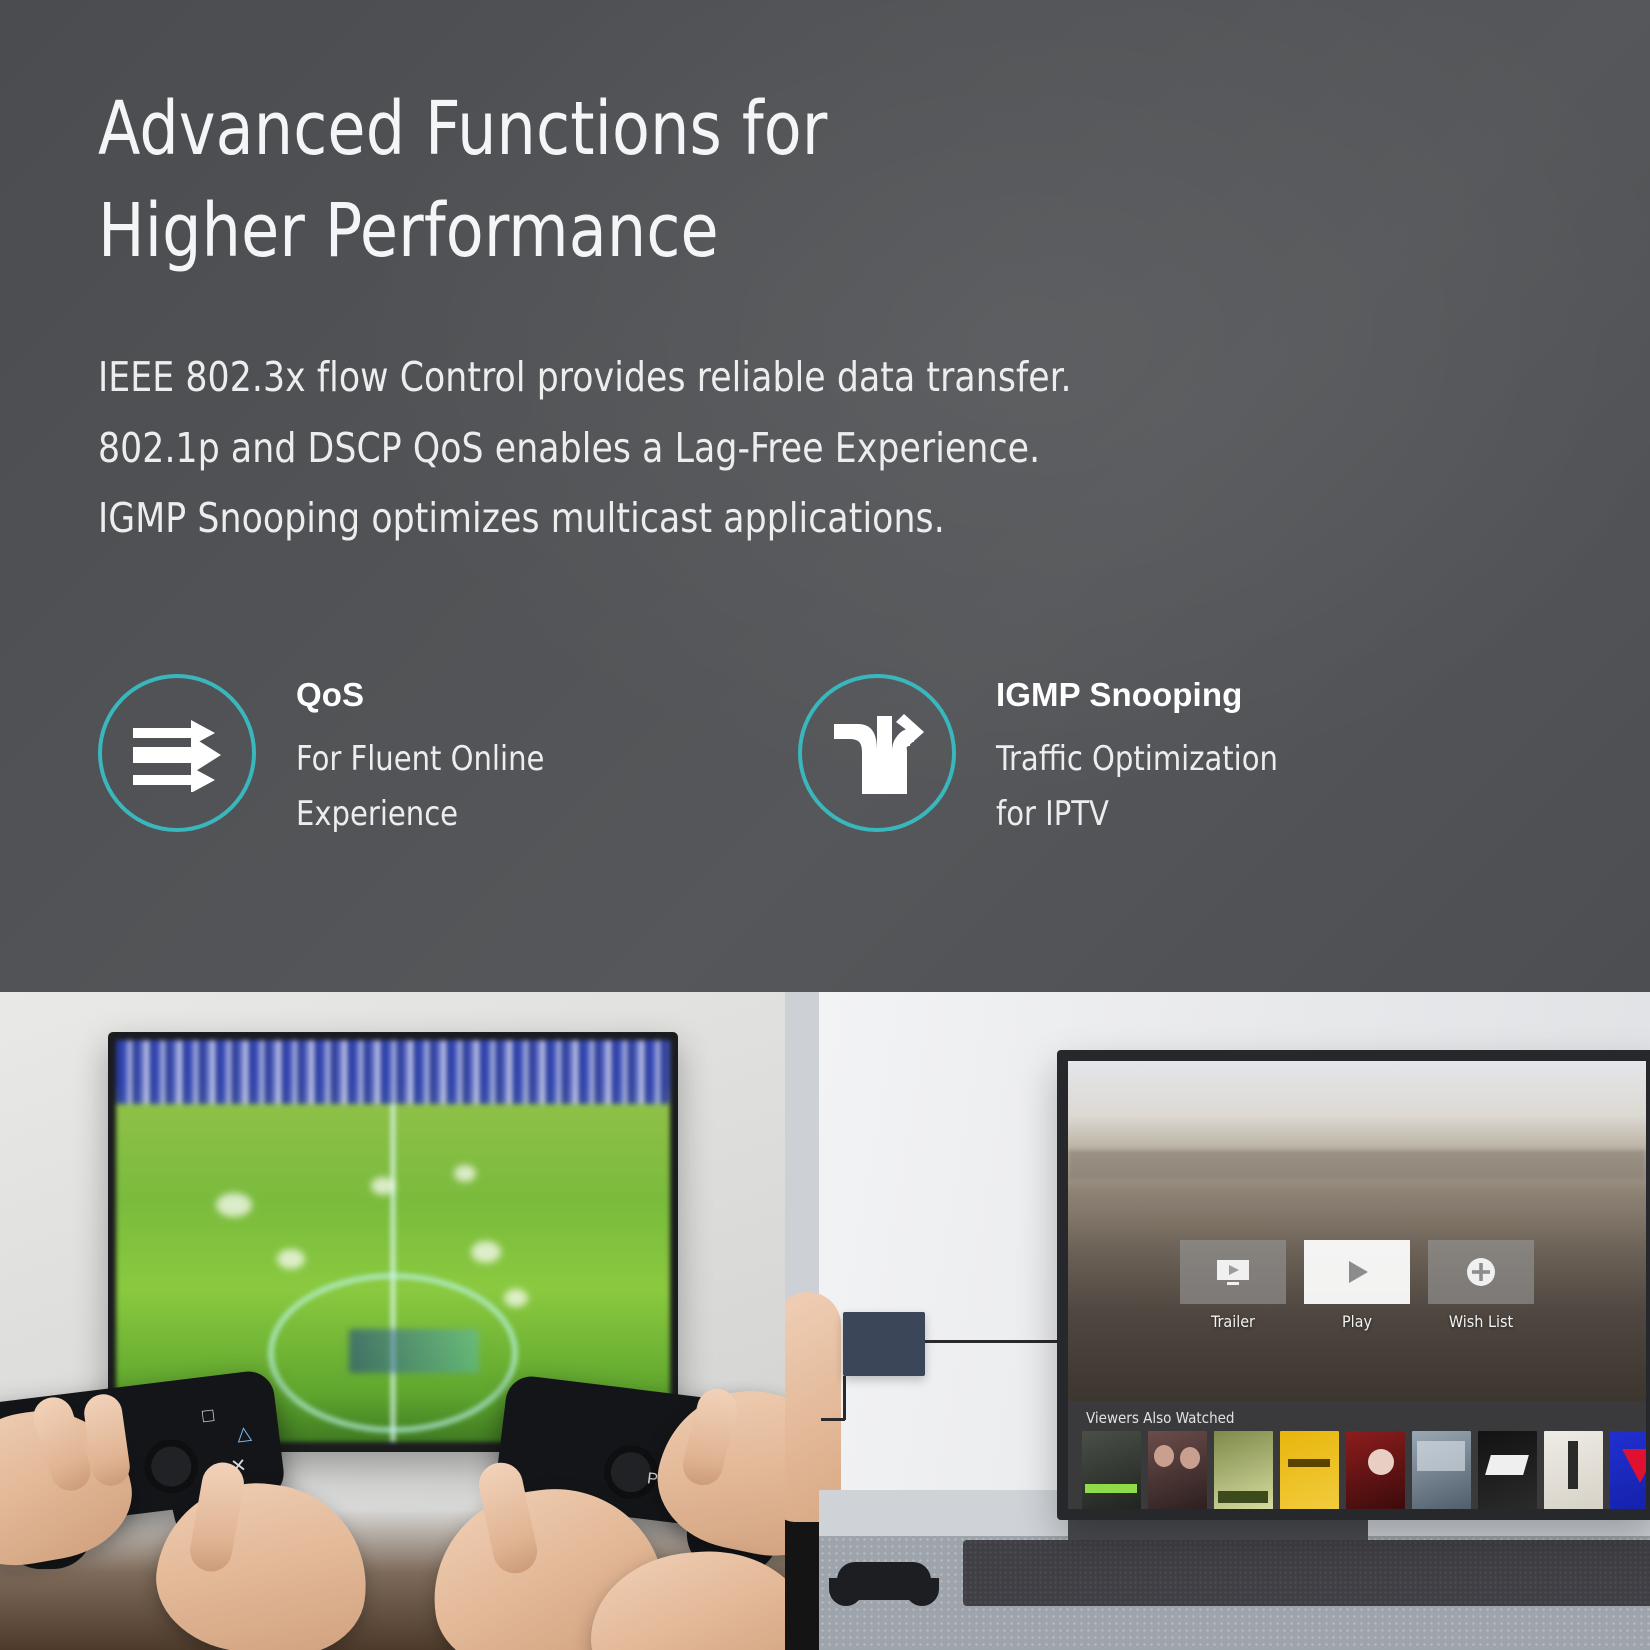 The image size is (1650, 1650). Describe the element at coordinates (884, 1344) in the screenshot. I see `network-adapter` at that location.